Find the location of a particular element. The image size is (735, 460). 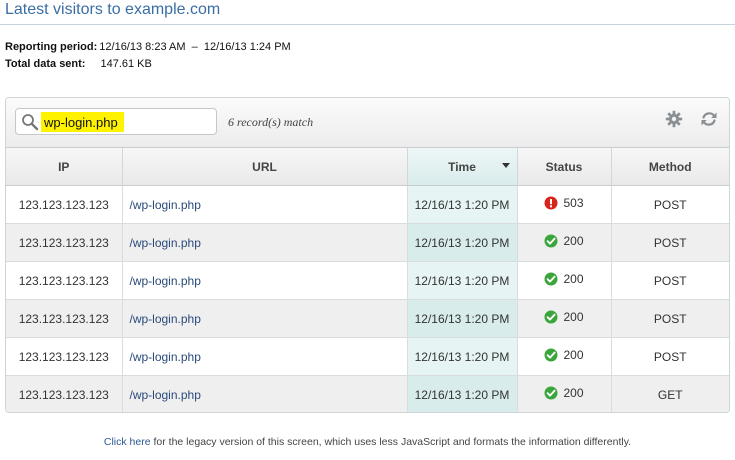

page-title: Latest visitors to example.com is located at coordinates (113, 9).